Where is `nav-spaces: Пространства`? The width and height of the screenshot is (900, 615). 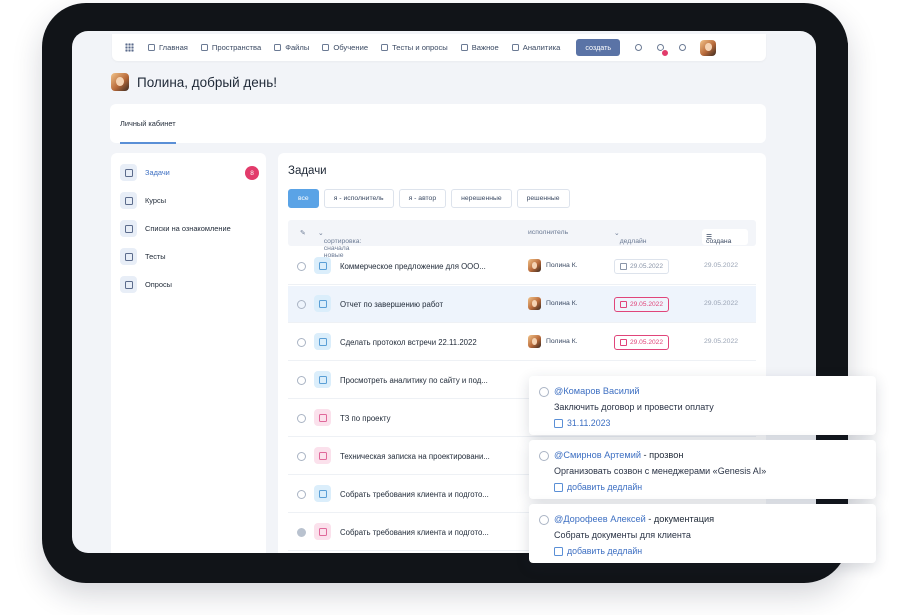 nav-spaces: Пространства is located at coordinates (231, 47).